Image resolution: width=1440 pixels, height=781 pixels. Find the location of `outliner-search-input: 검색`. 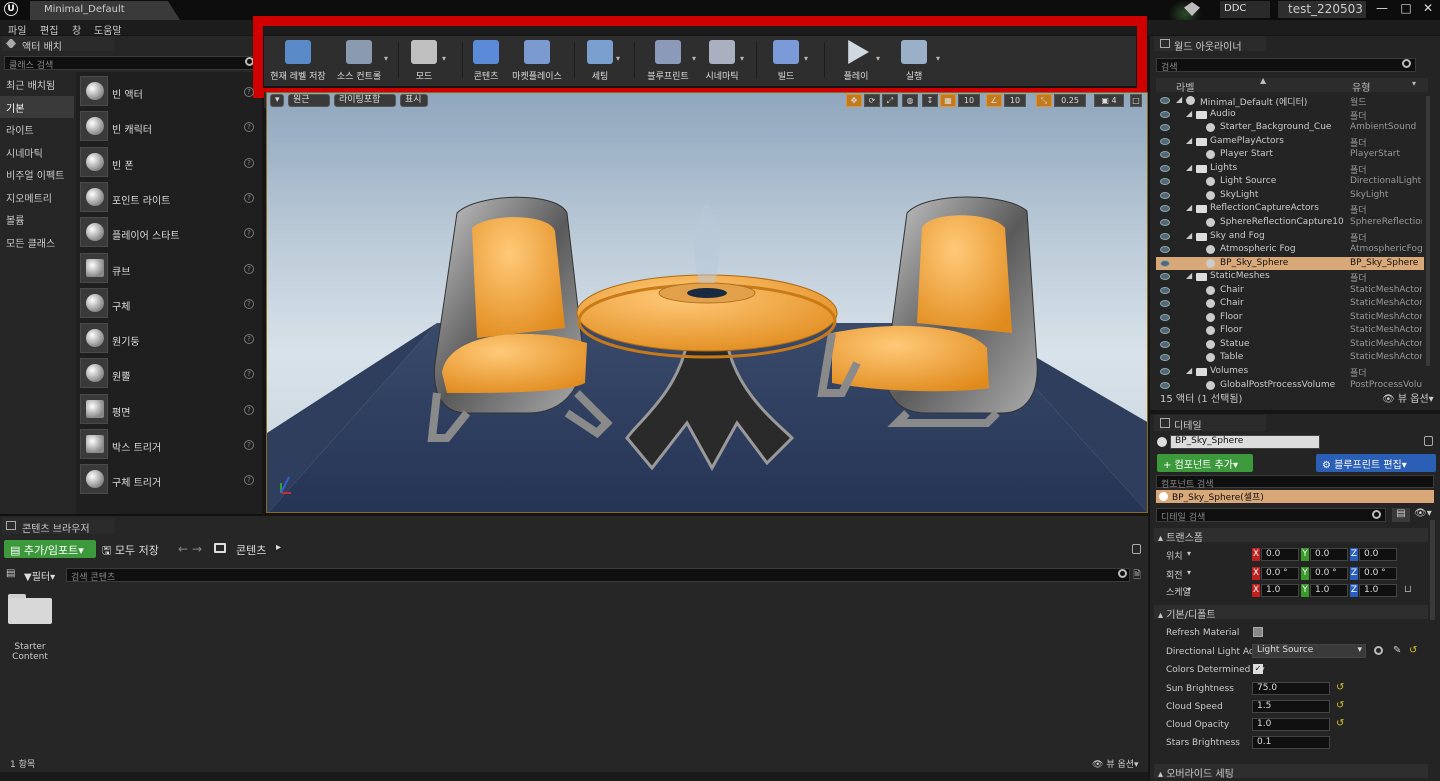

outliner-search-input: 검색 is located at coordinates (1286, 65).